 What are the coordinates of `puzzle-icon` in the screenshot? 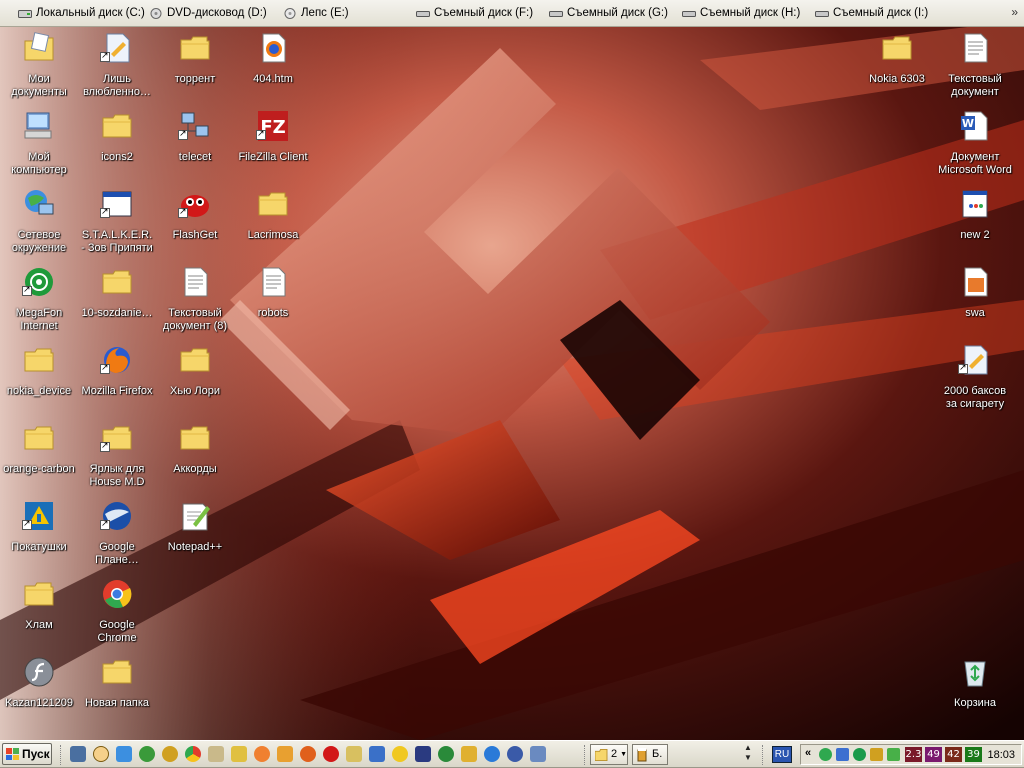 It's located at (354, 754).